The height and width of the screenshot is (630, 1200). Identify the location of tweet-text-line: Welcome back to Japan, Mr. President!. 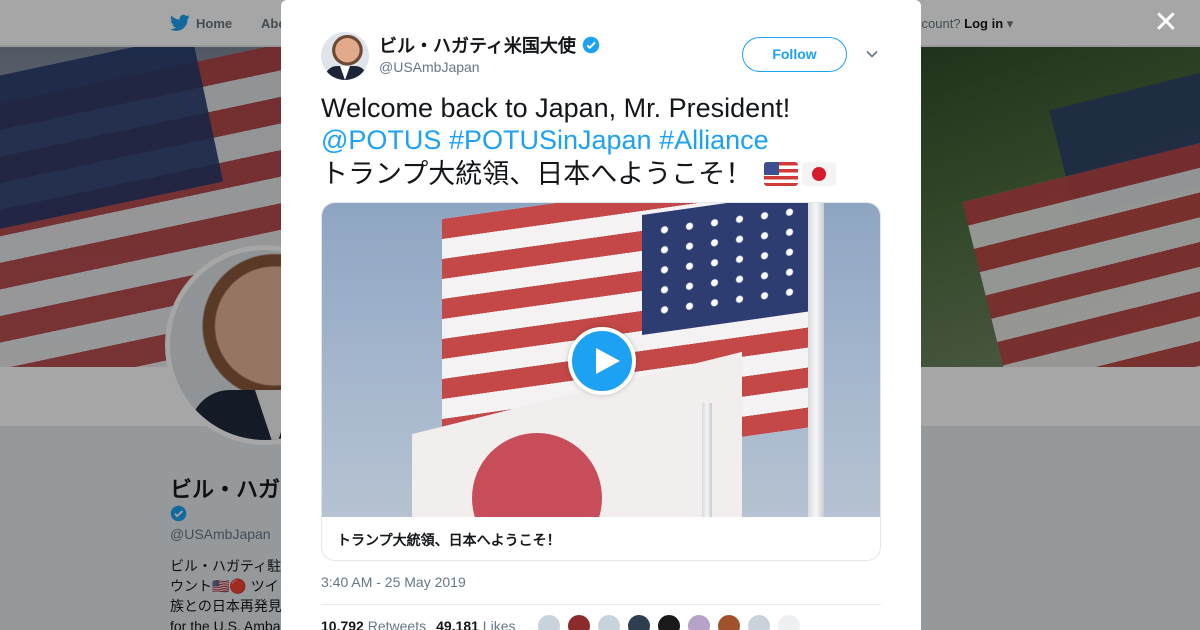
(556, 108).